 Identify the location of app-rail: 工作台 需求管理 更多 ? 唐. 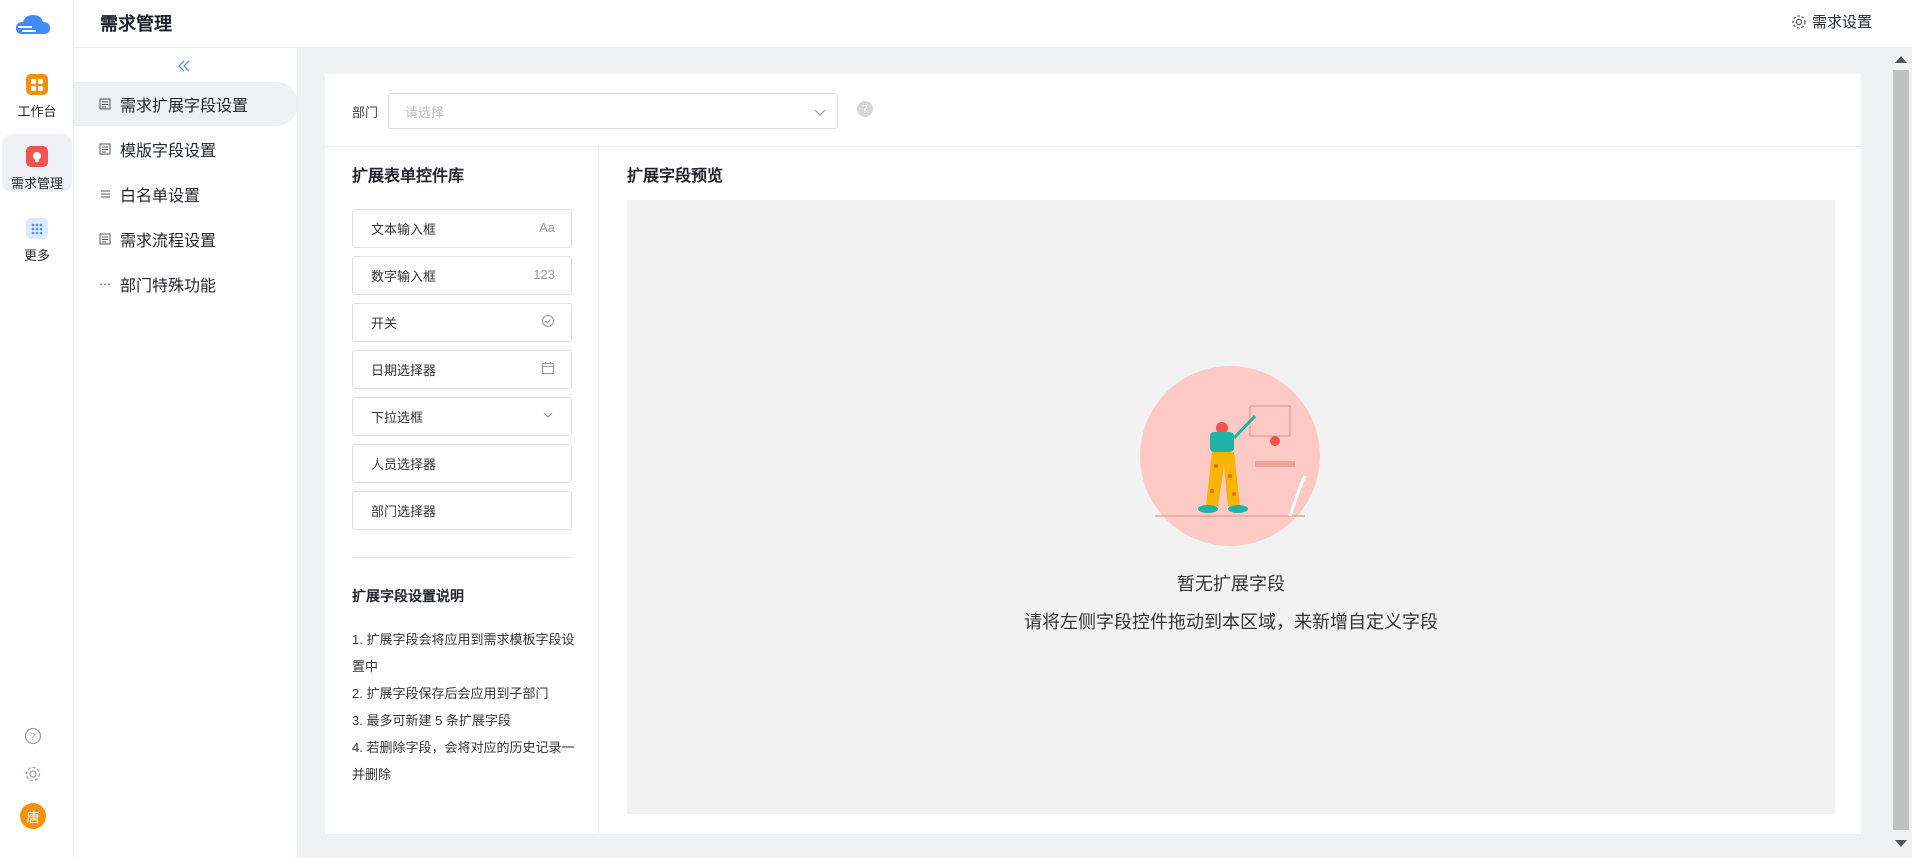
(37, 429).